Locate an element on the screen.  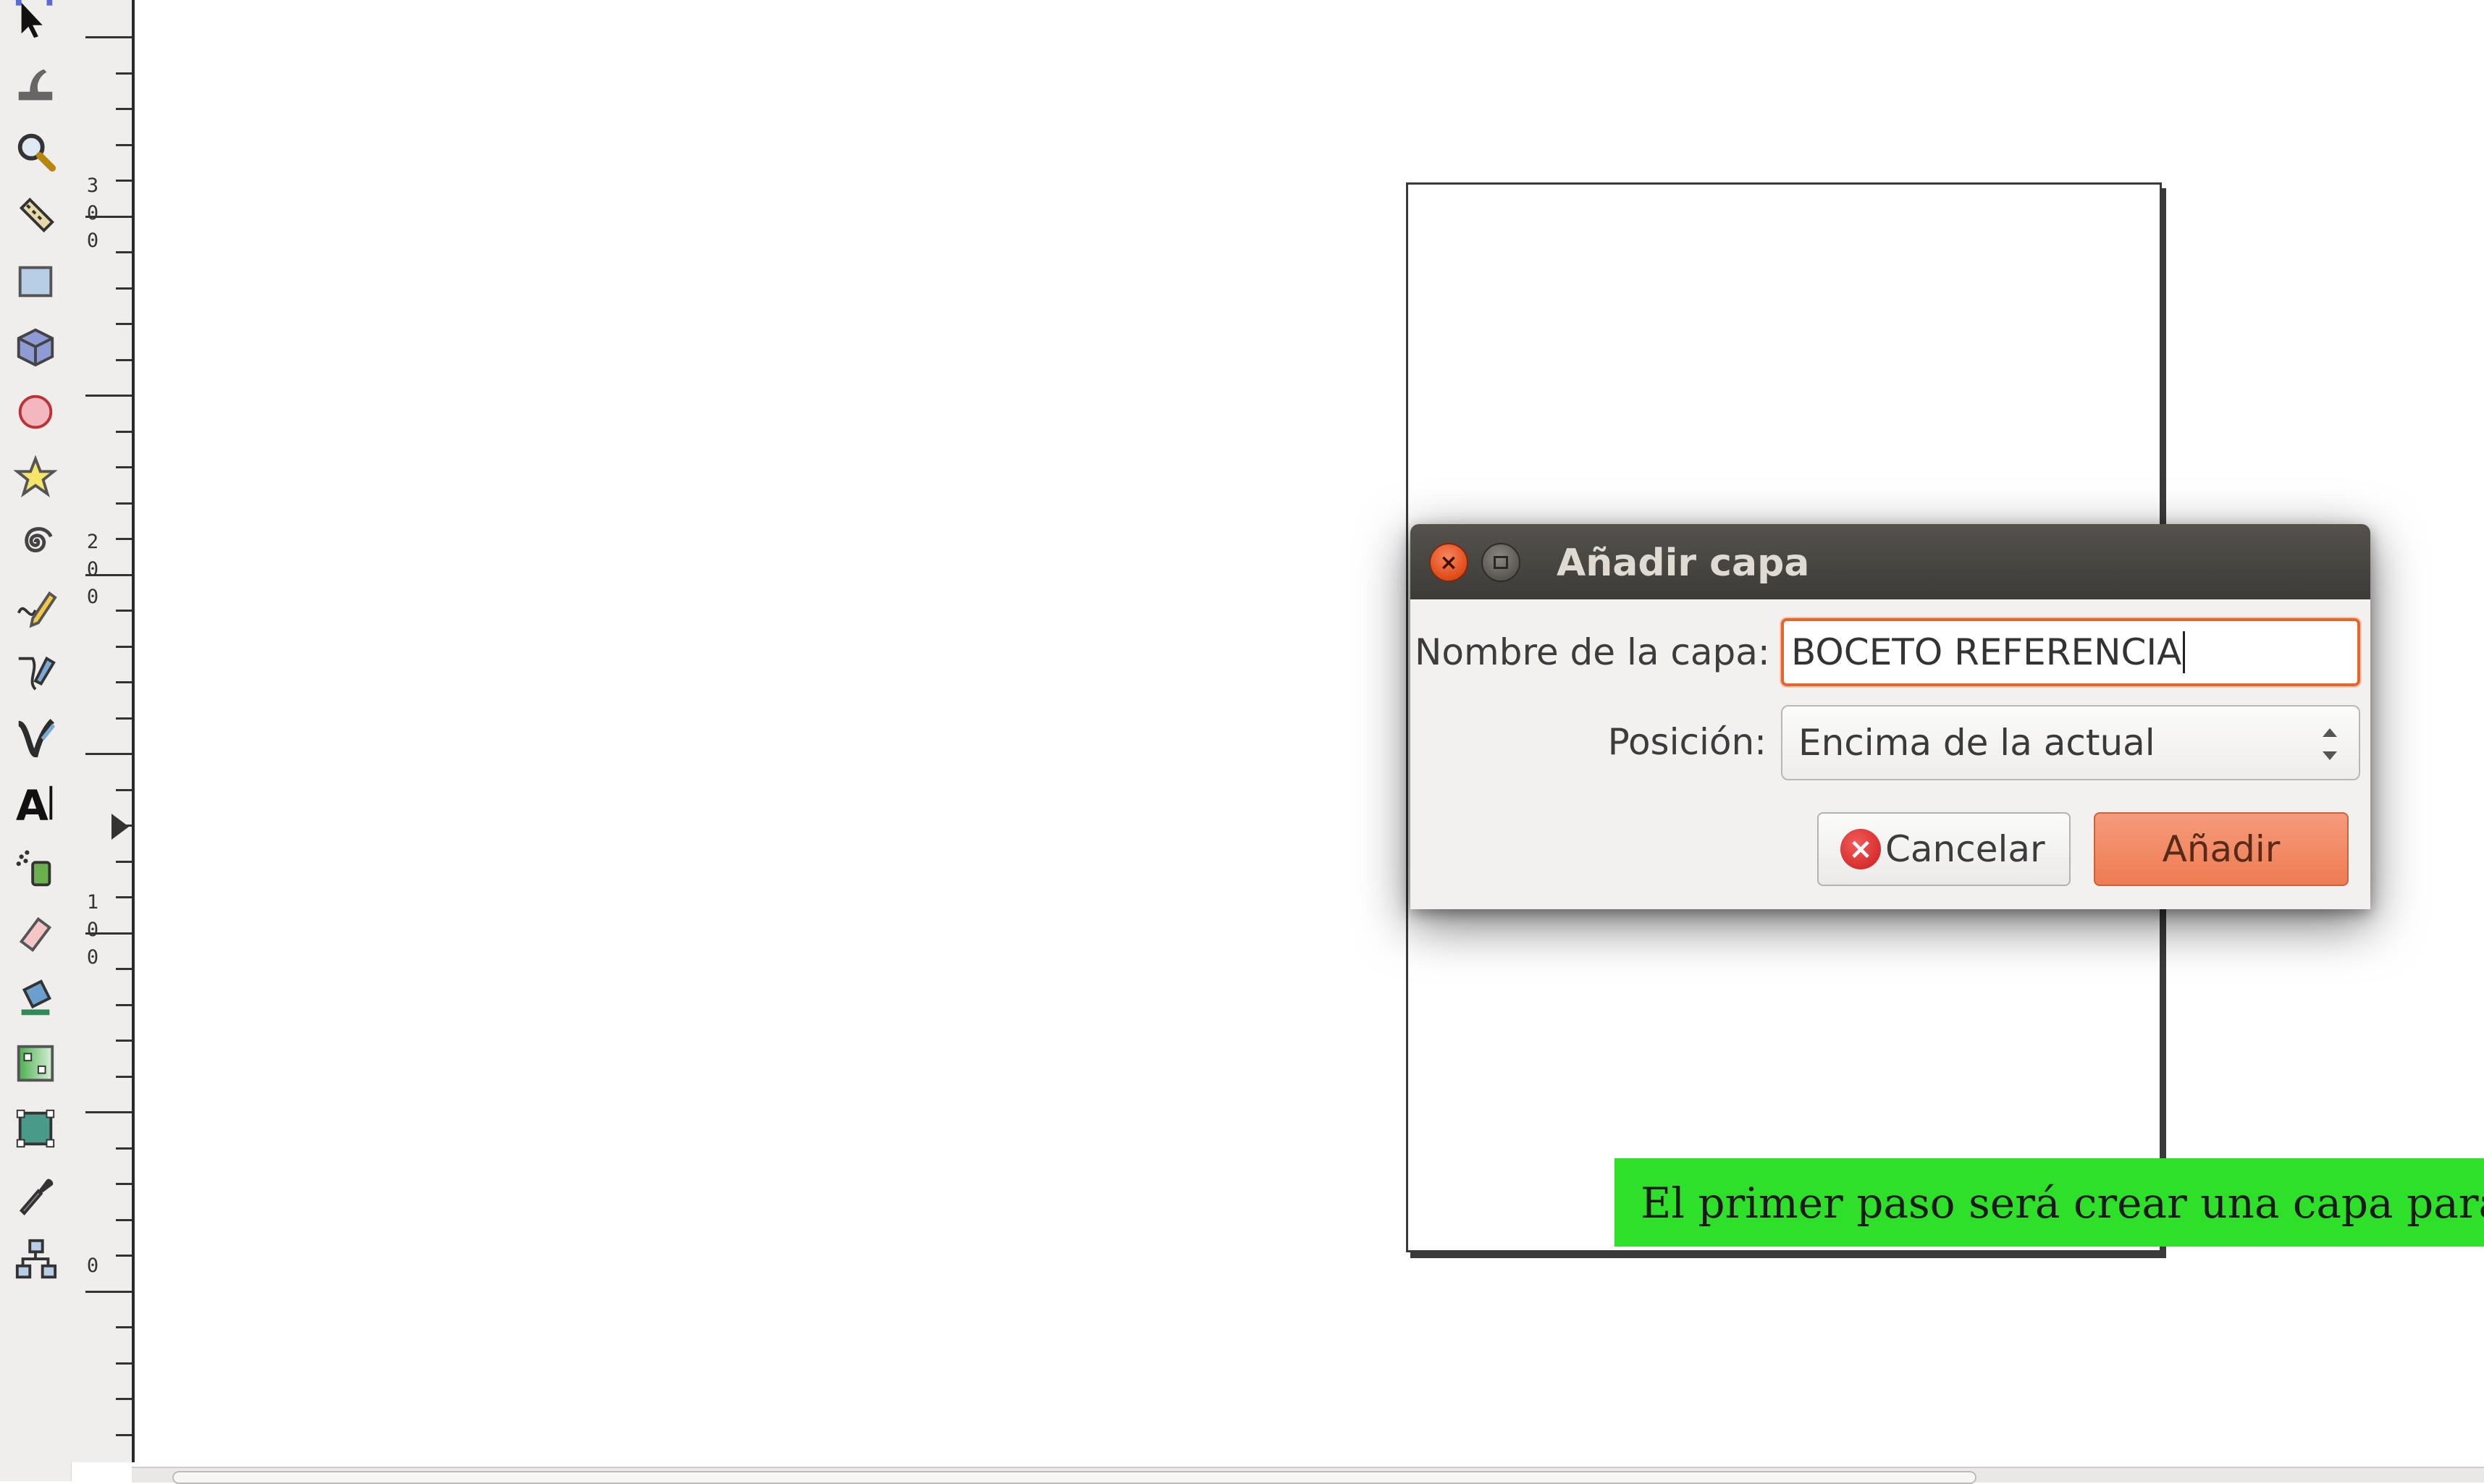
layer-name-label: Nombre de la capa: is located at coordinates (1592, 652).